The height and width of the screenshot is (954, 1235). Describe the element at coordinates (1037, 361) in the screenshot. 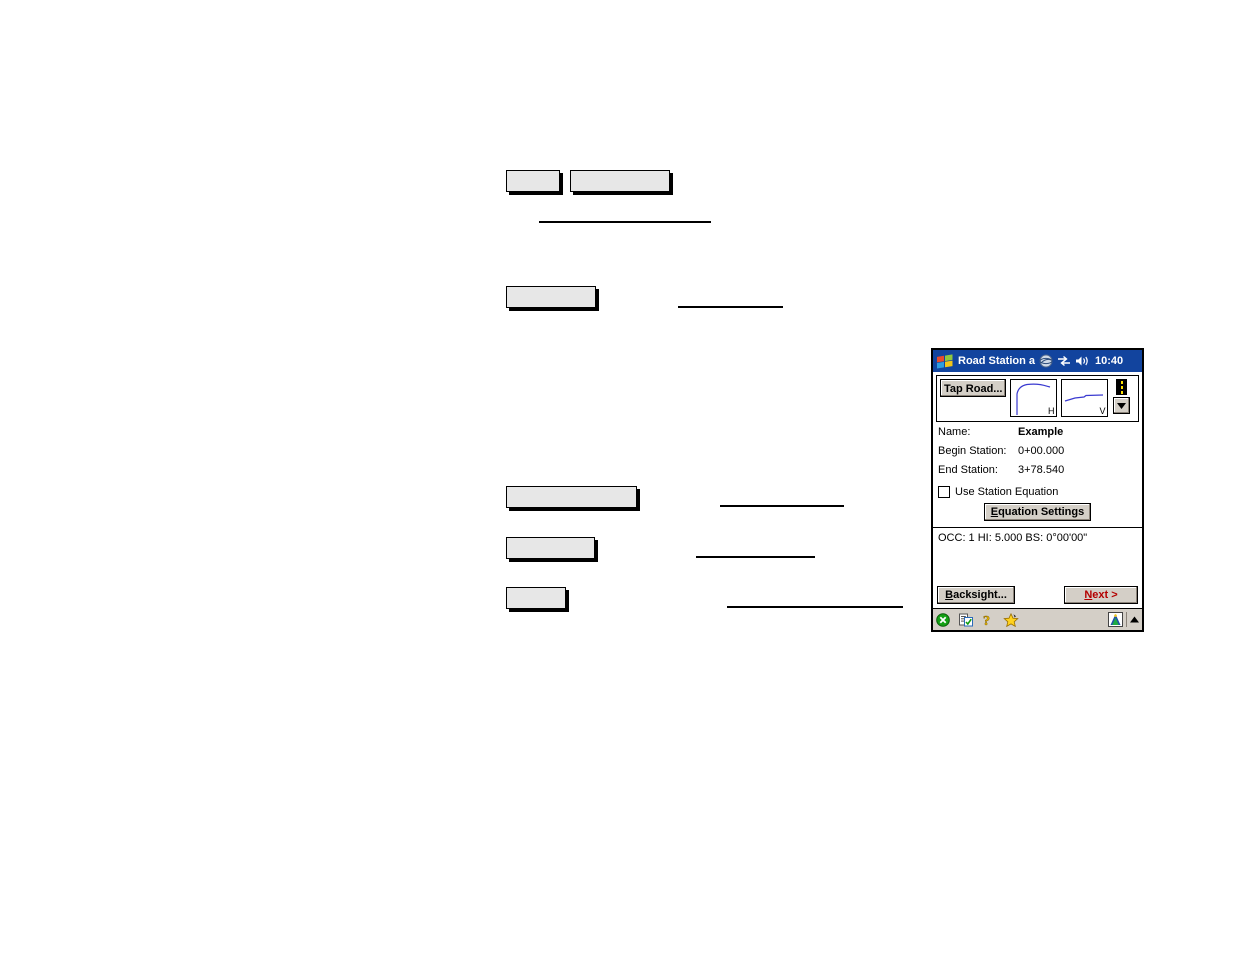

I see `titlebar: Road Station a 10:40` at that location.